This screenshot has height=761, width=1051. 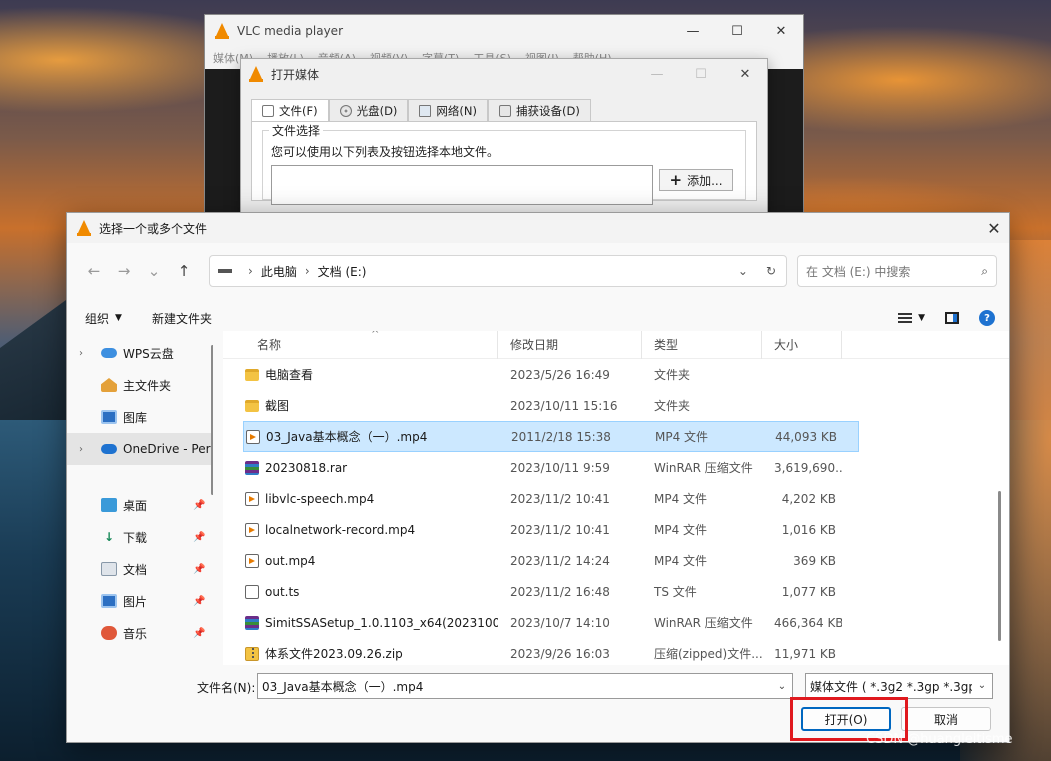 I want to click on recent-locations-chevron-icon: ⌄, so click(x=154, y=271).